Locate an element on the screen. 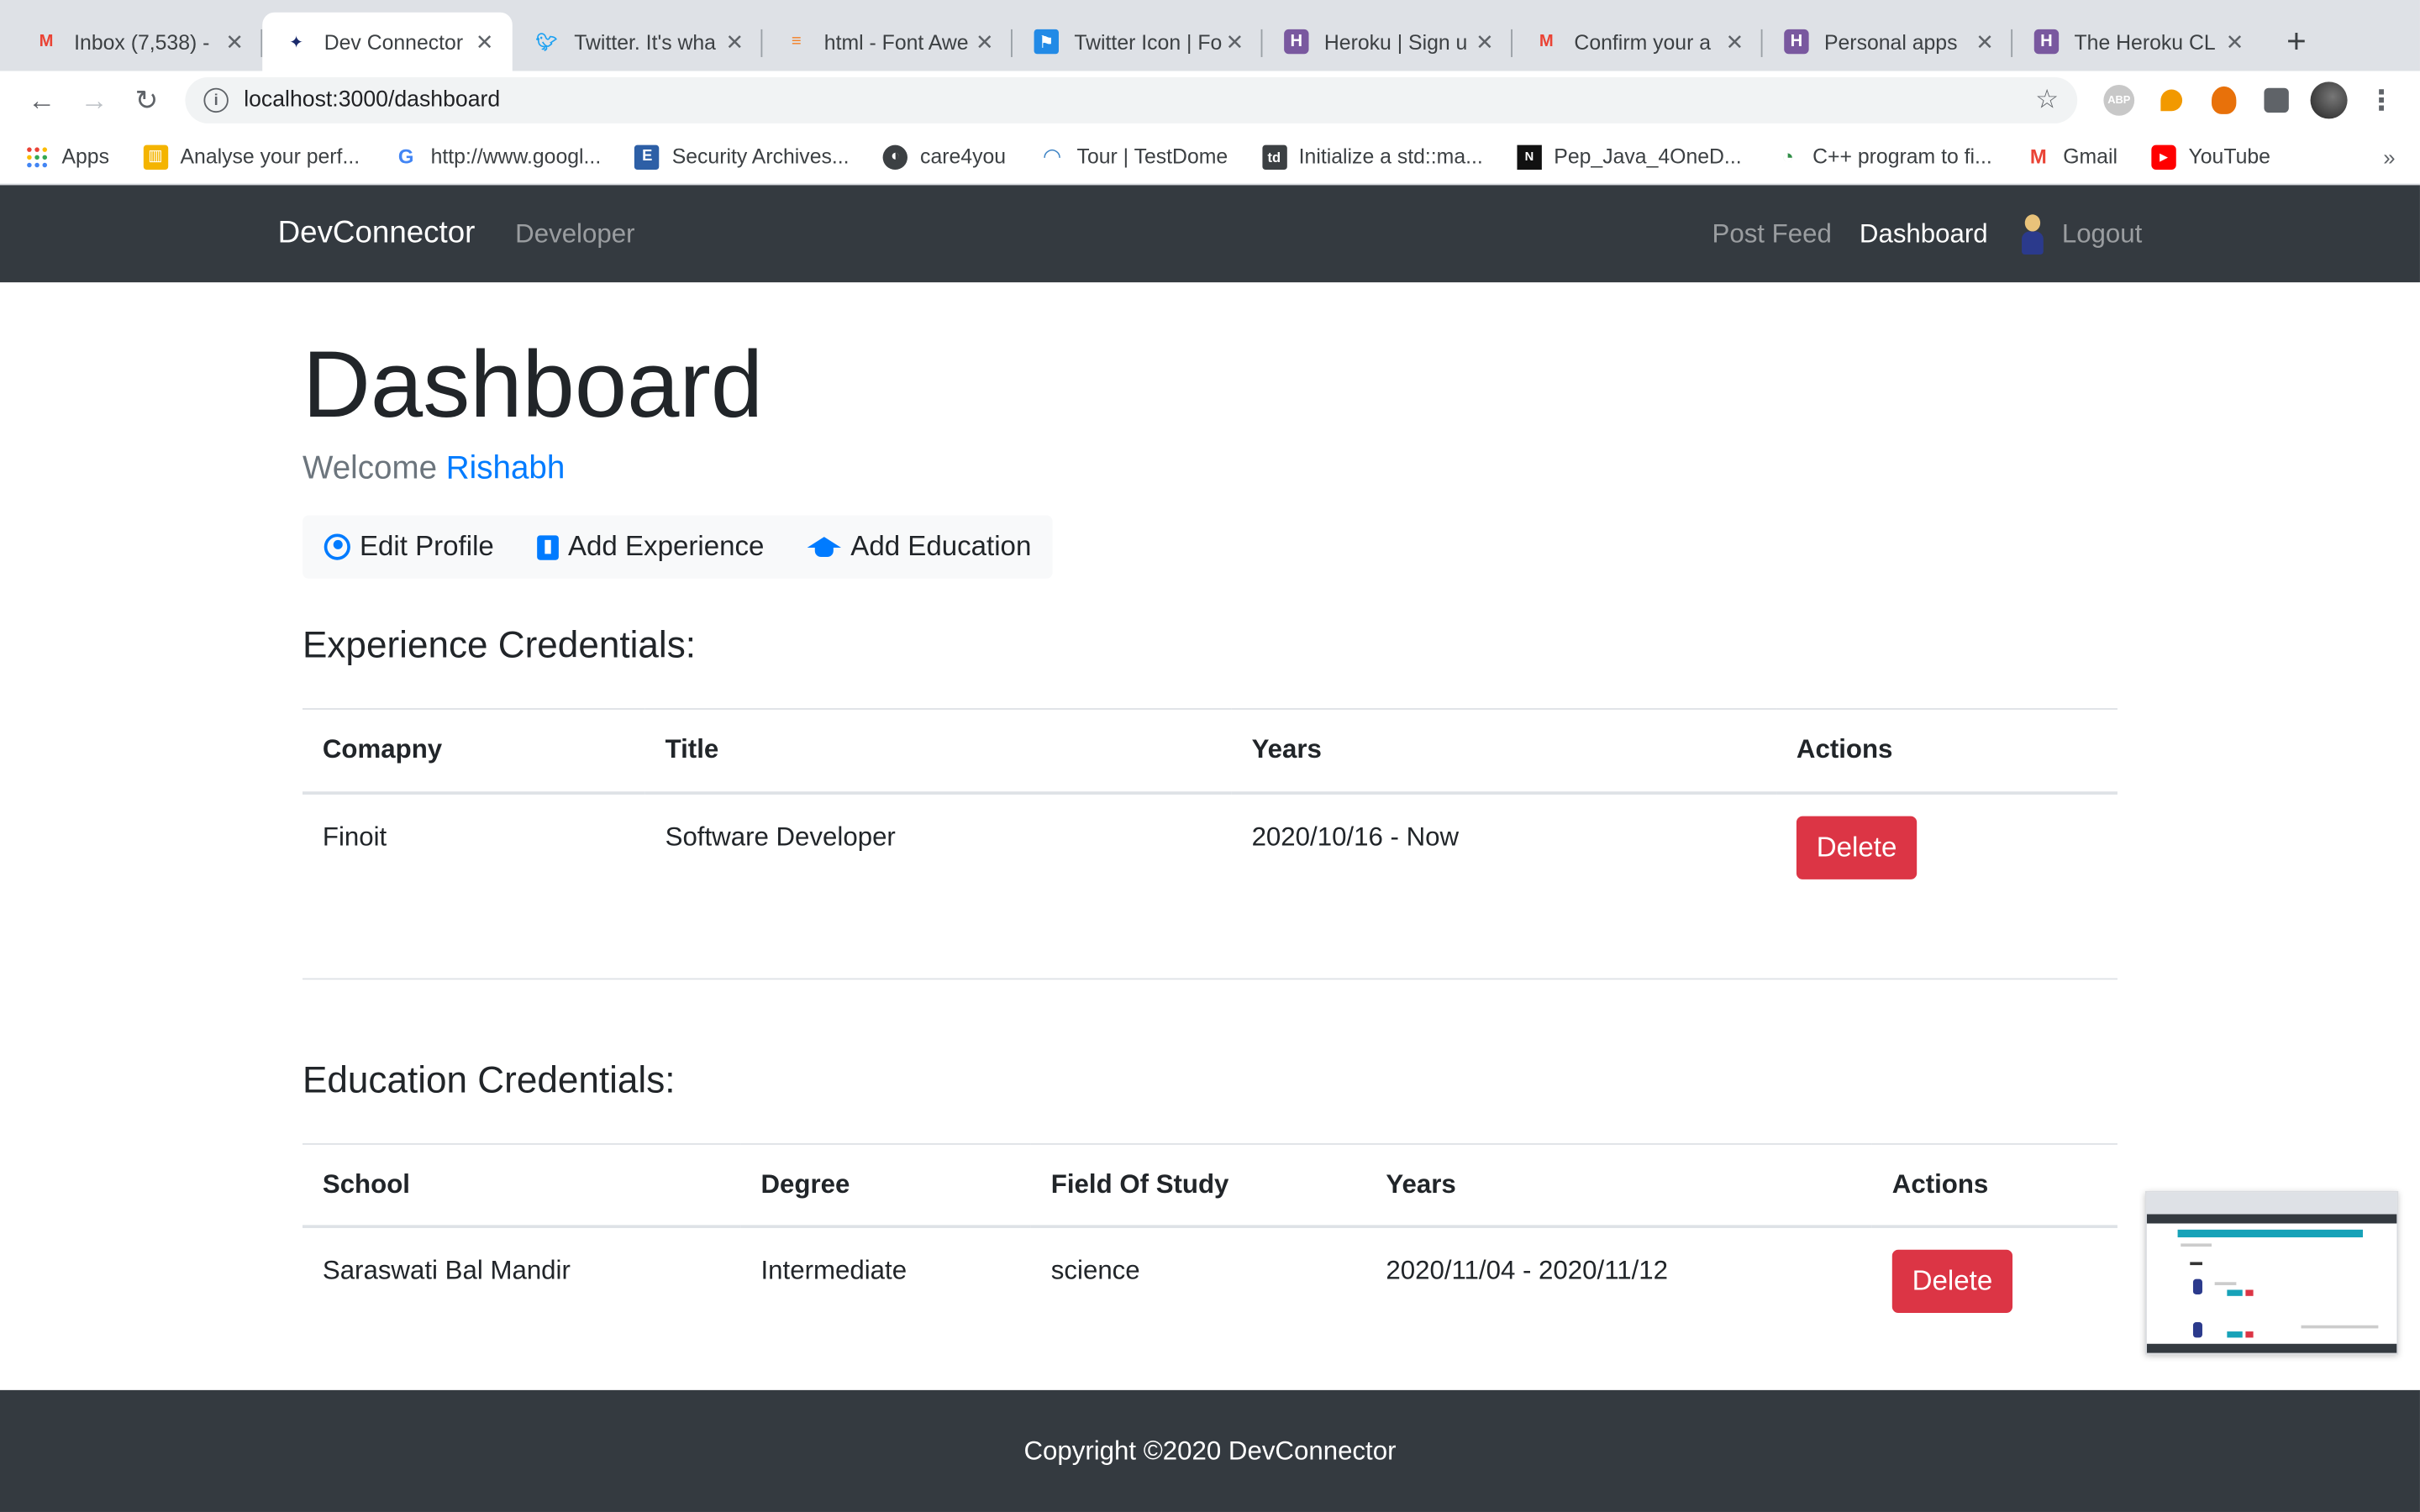 The height and width of the screenshot is (1512, 2420). add-experience-button: Add Experience is located at coordinates (651, 547).